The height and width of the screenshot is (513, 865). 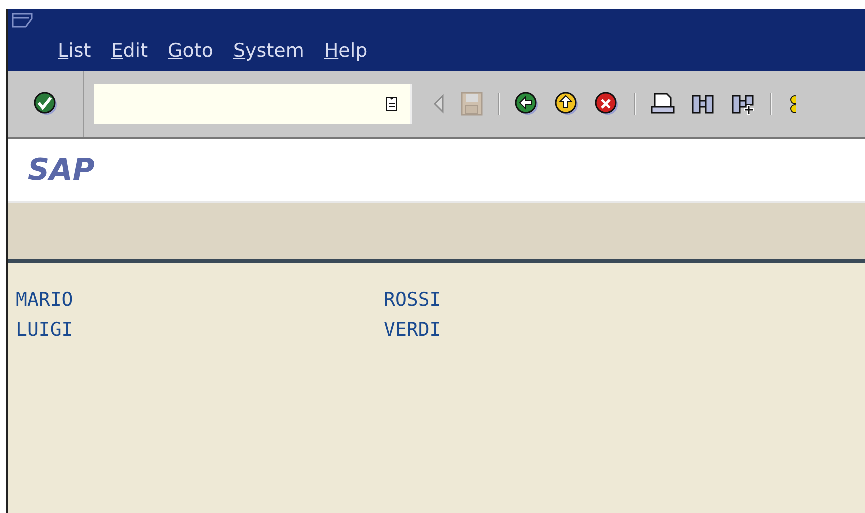 What do you see at coordinates (413, 330) in the screenshot?
I see `list-cell-text: VERDI` at bounding box center [413, 330].